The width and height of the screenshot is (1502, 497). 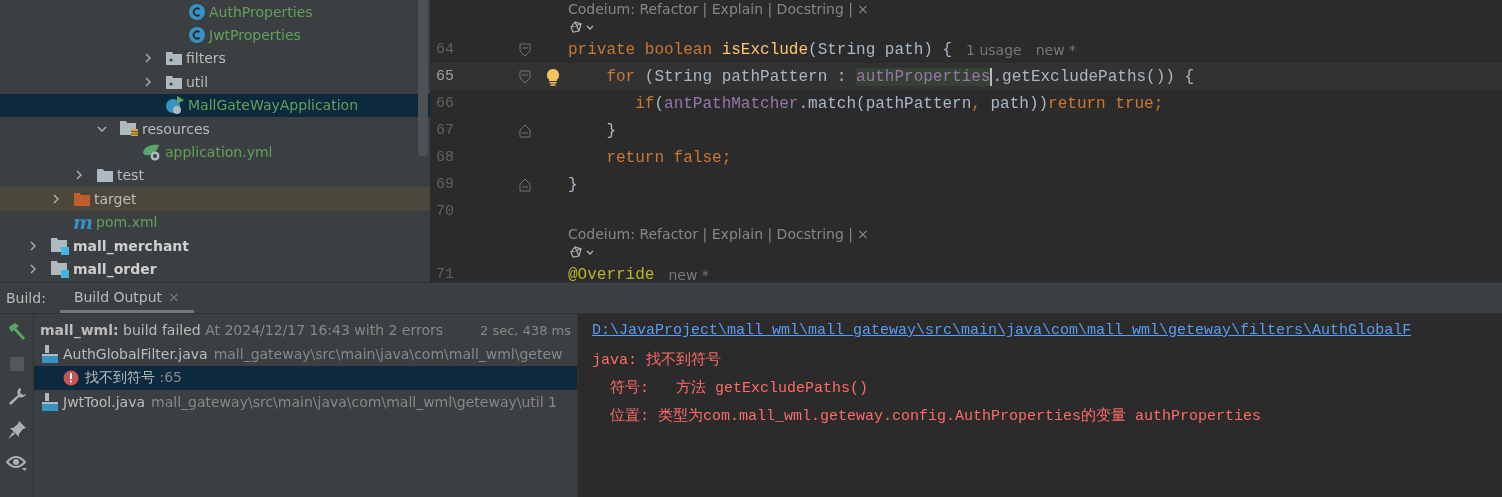 What do you see at coordinates (215, 245) in the screenshot?
I see `tree-item: mall_merchant` at bounding box center [215, 245].